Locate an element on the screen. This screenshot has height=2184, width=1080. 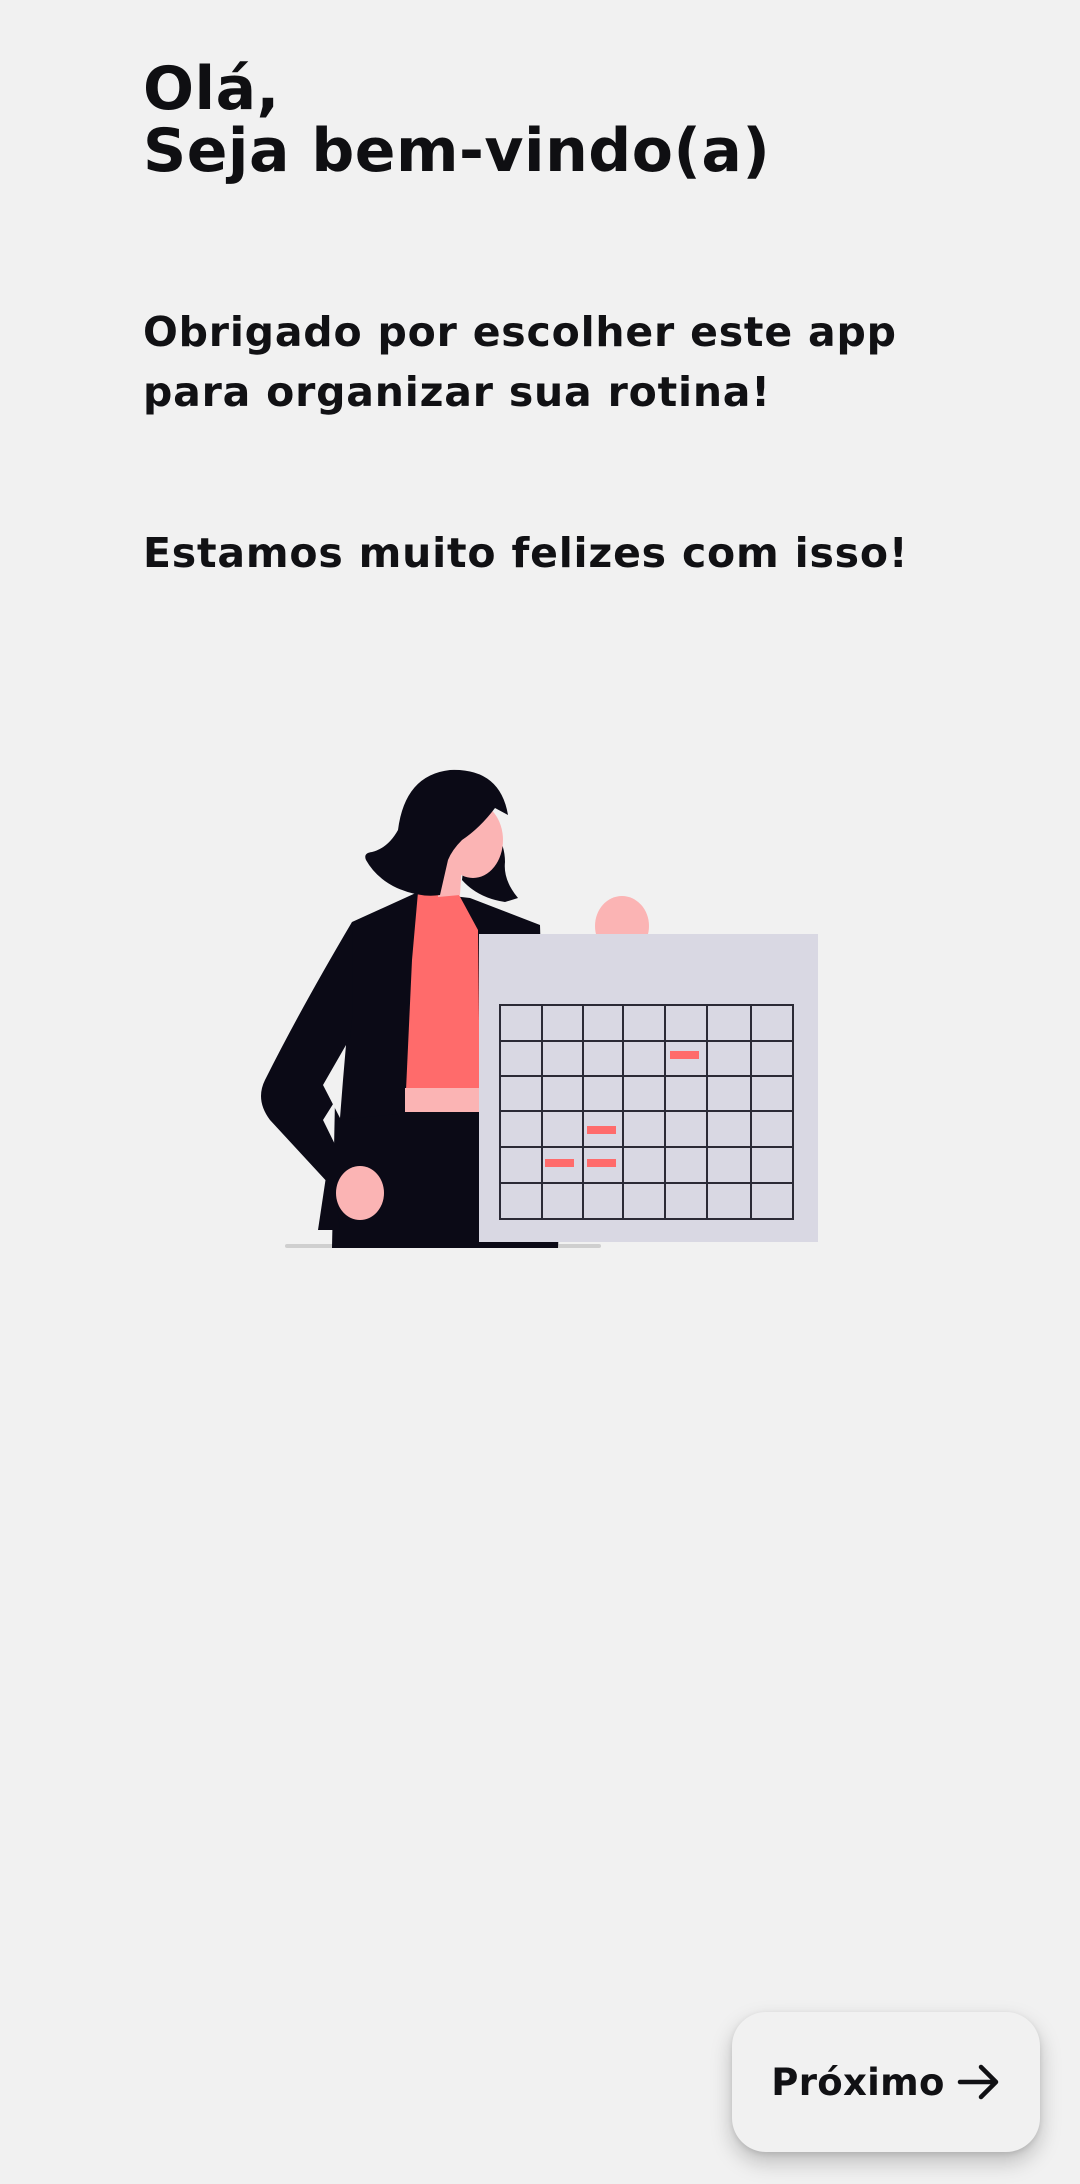
thanks-line-2: para organizar sua rotina! is located at coordinates (457, 392).